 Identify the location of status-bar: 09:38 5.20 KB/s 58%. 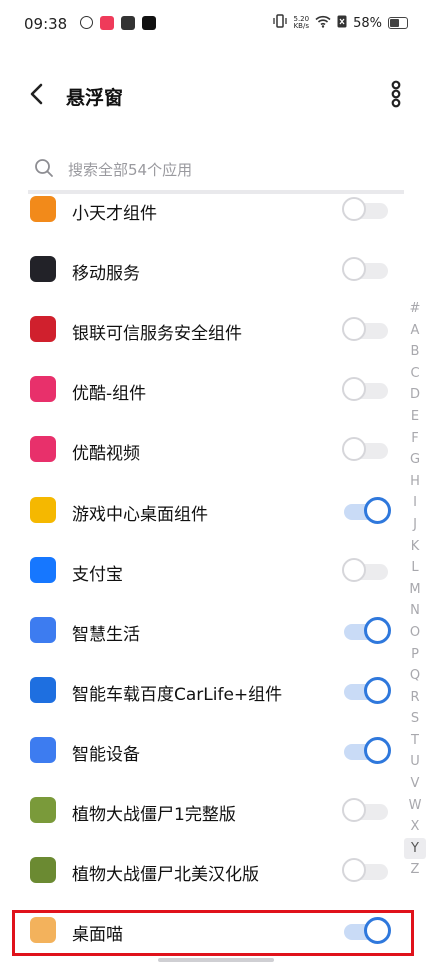
(216, 26).